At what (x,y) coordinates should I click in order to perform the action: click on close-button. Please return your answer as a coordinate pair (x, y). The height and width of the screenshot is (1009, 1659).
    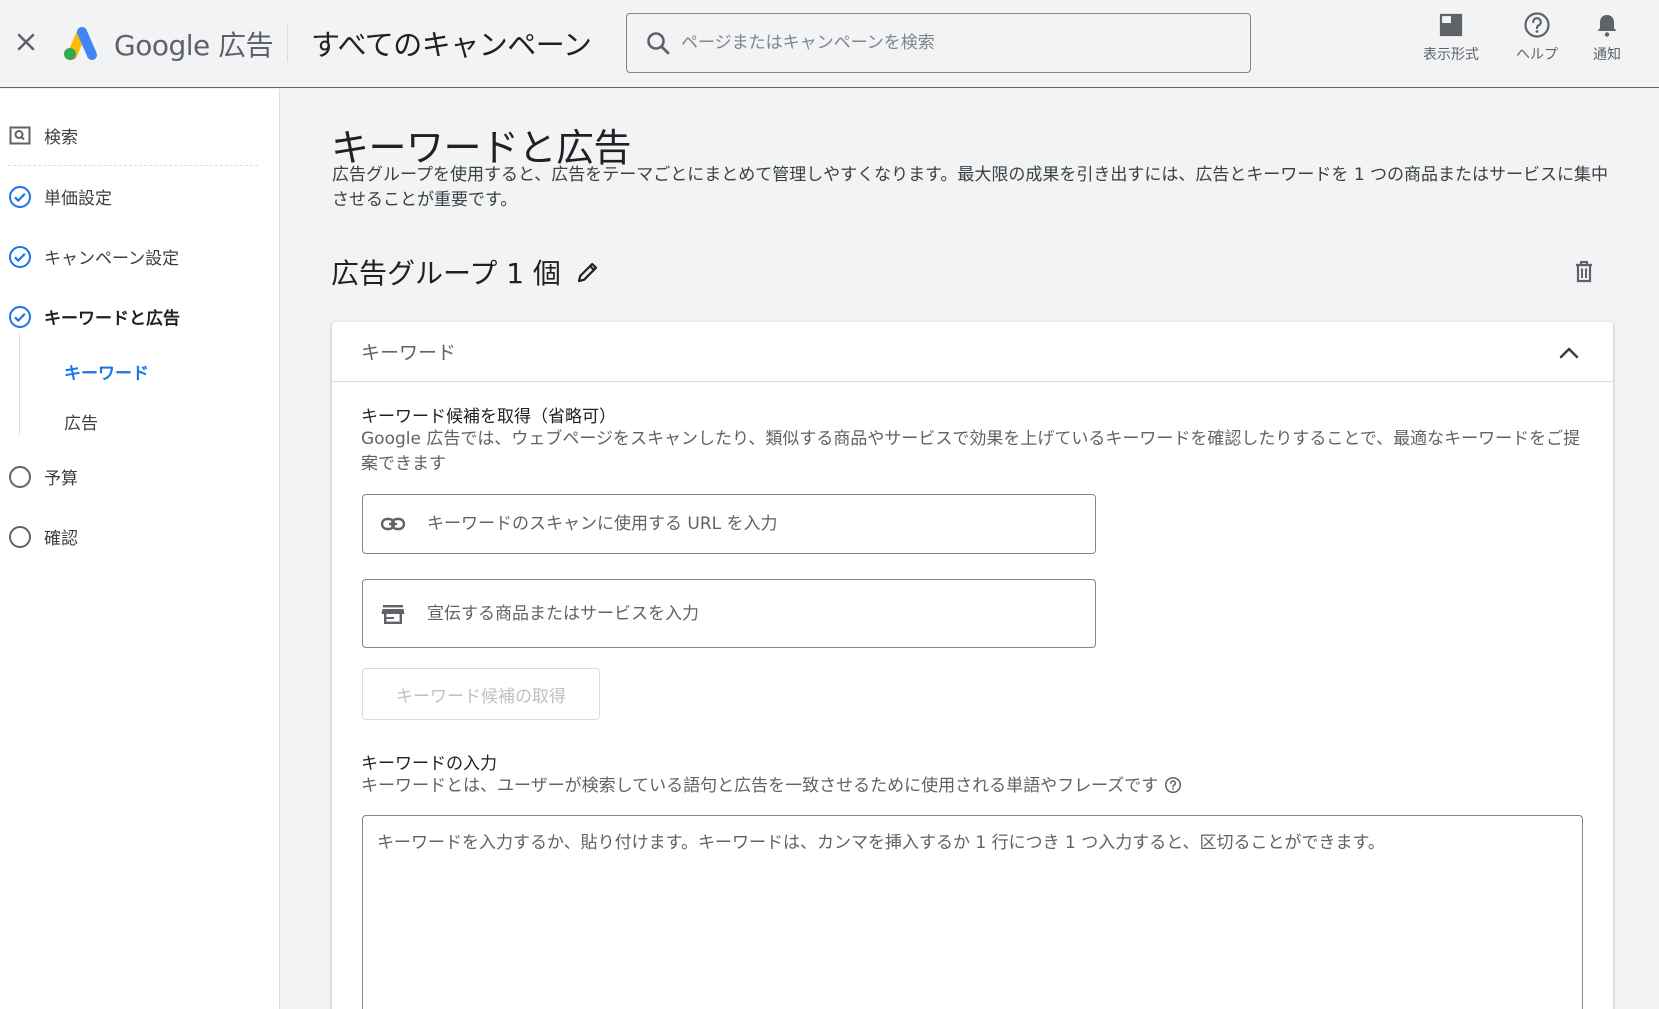
    Looking at the image, I should click on (26, 42).